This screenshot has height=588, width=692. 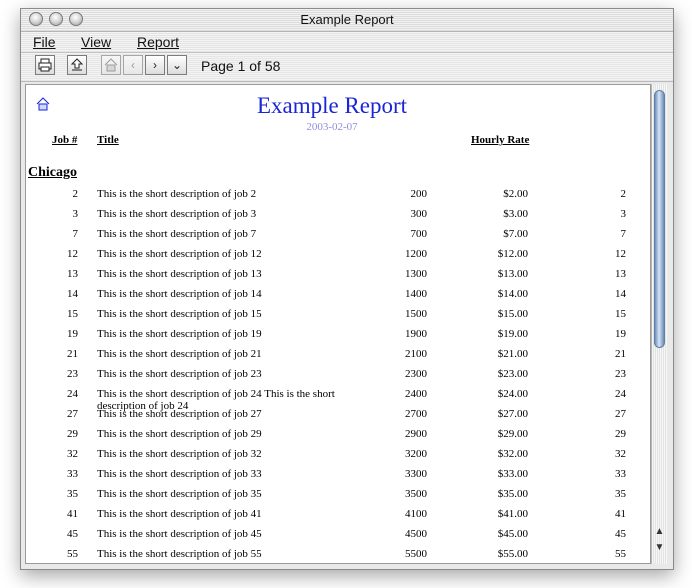 What do you see at coordinates (512, 414) in the screenshot?
I see `job-hourly-rate: $27.00` at bounding box center [512, 414].